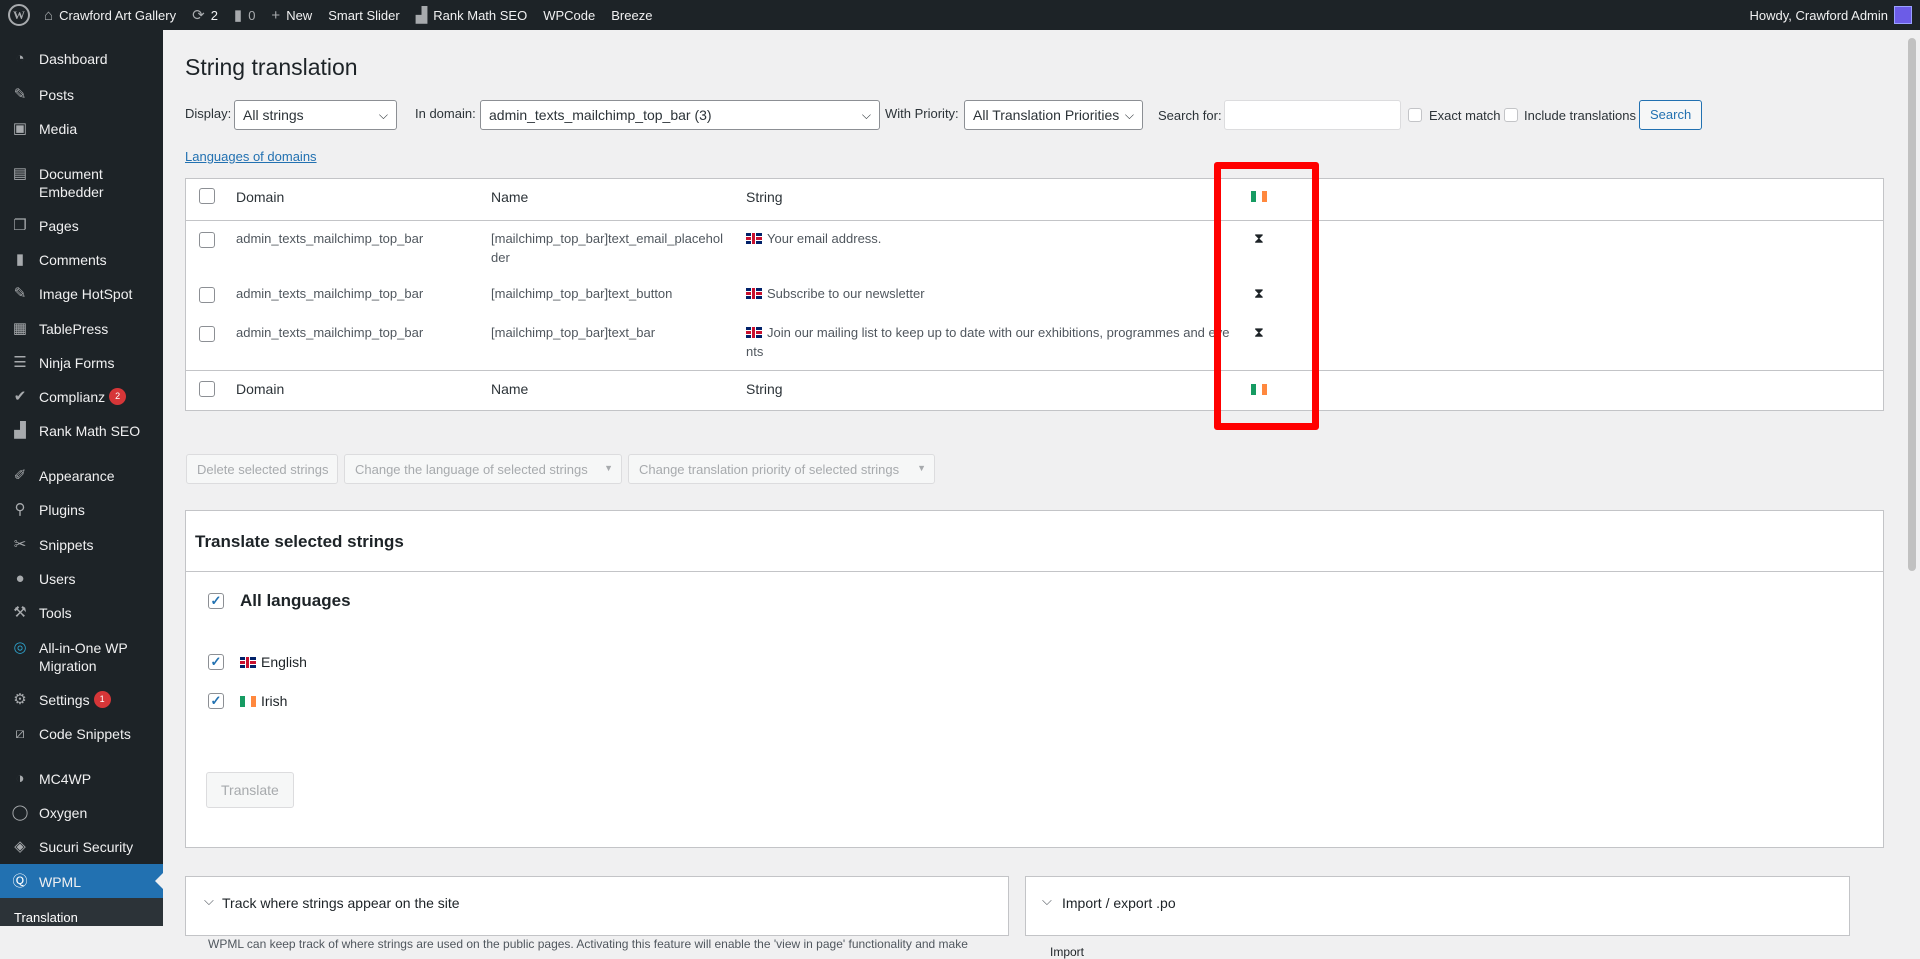 The width and height of the screenshot is (1920, 959). What do you see at coordinates (81, 363) in the screenshot?
I see `sidebar-item-ninja-forms: ☰ Ninja Forms` at bounding box center [81, 363].